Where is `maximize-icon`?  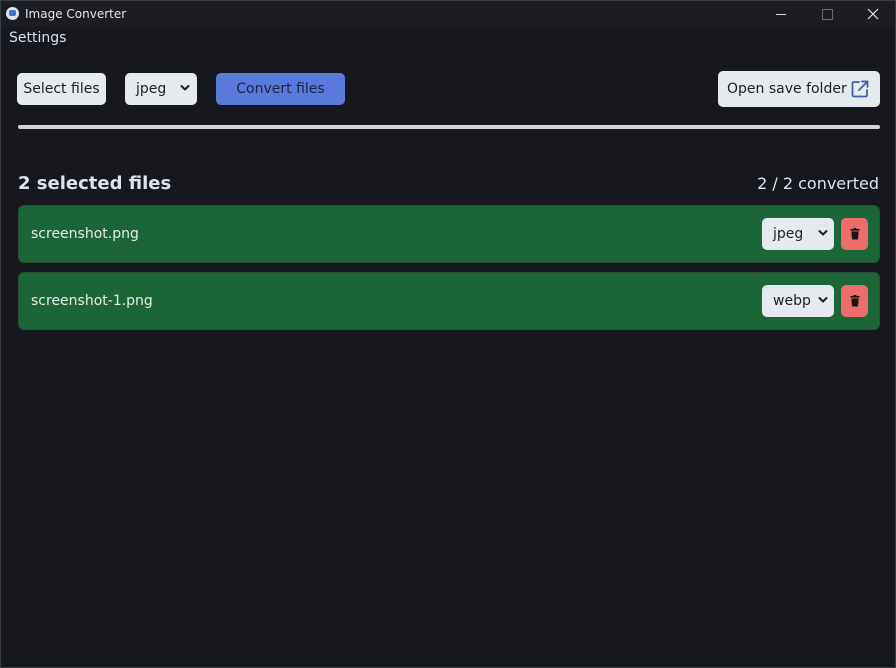
maximize-icon is located at coordinates (827, 14).